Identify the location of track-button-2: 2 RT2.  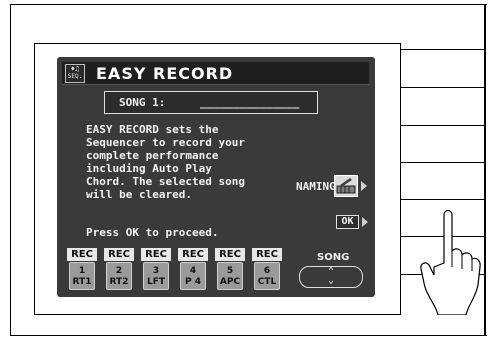
(119, 276).